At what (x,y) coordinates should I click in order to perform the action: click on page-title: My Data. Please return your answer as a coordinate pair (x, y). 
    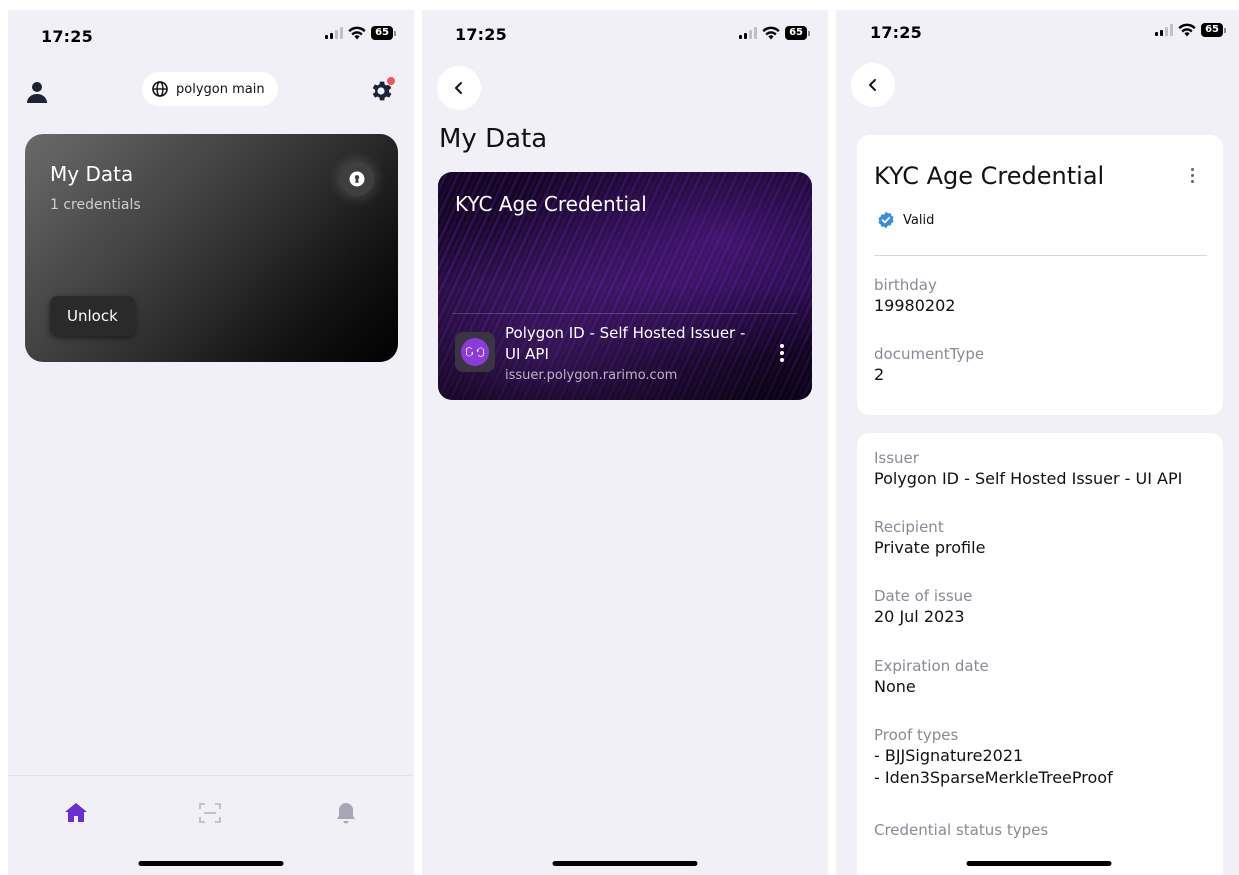
    Looking at the image, I should click on (493, 139).